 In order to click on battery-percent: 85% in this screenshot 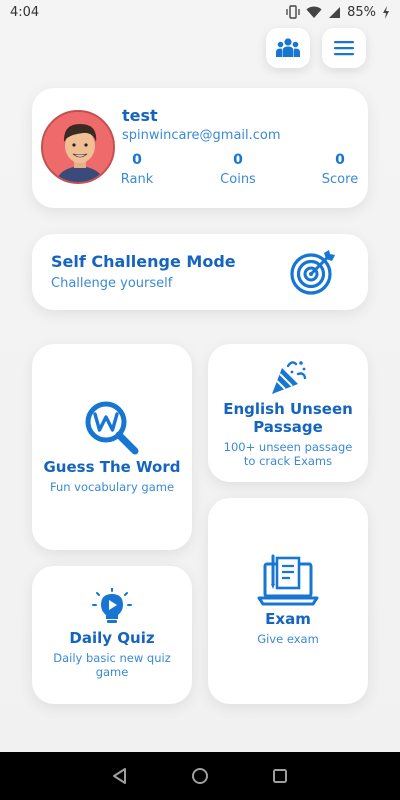, I will do `click(361, 12)`.